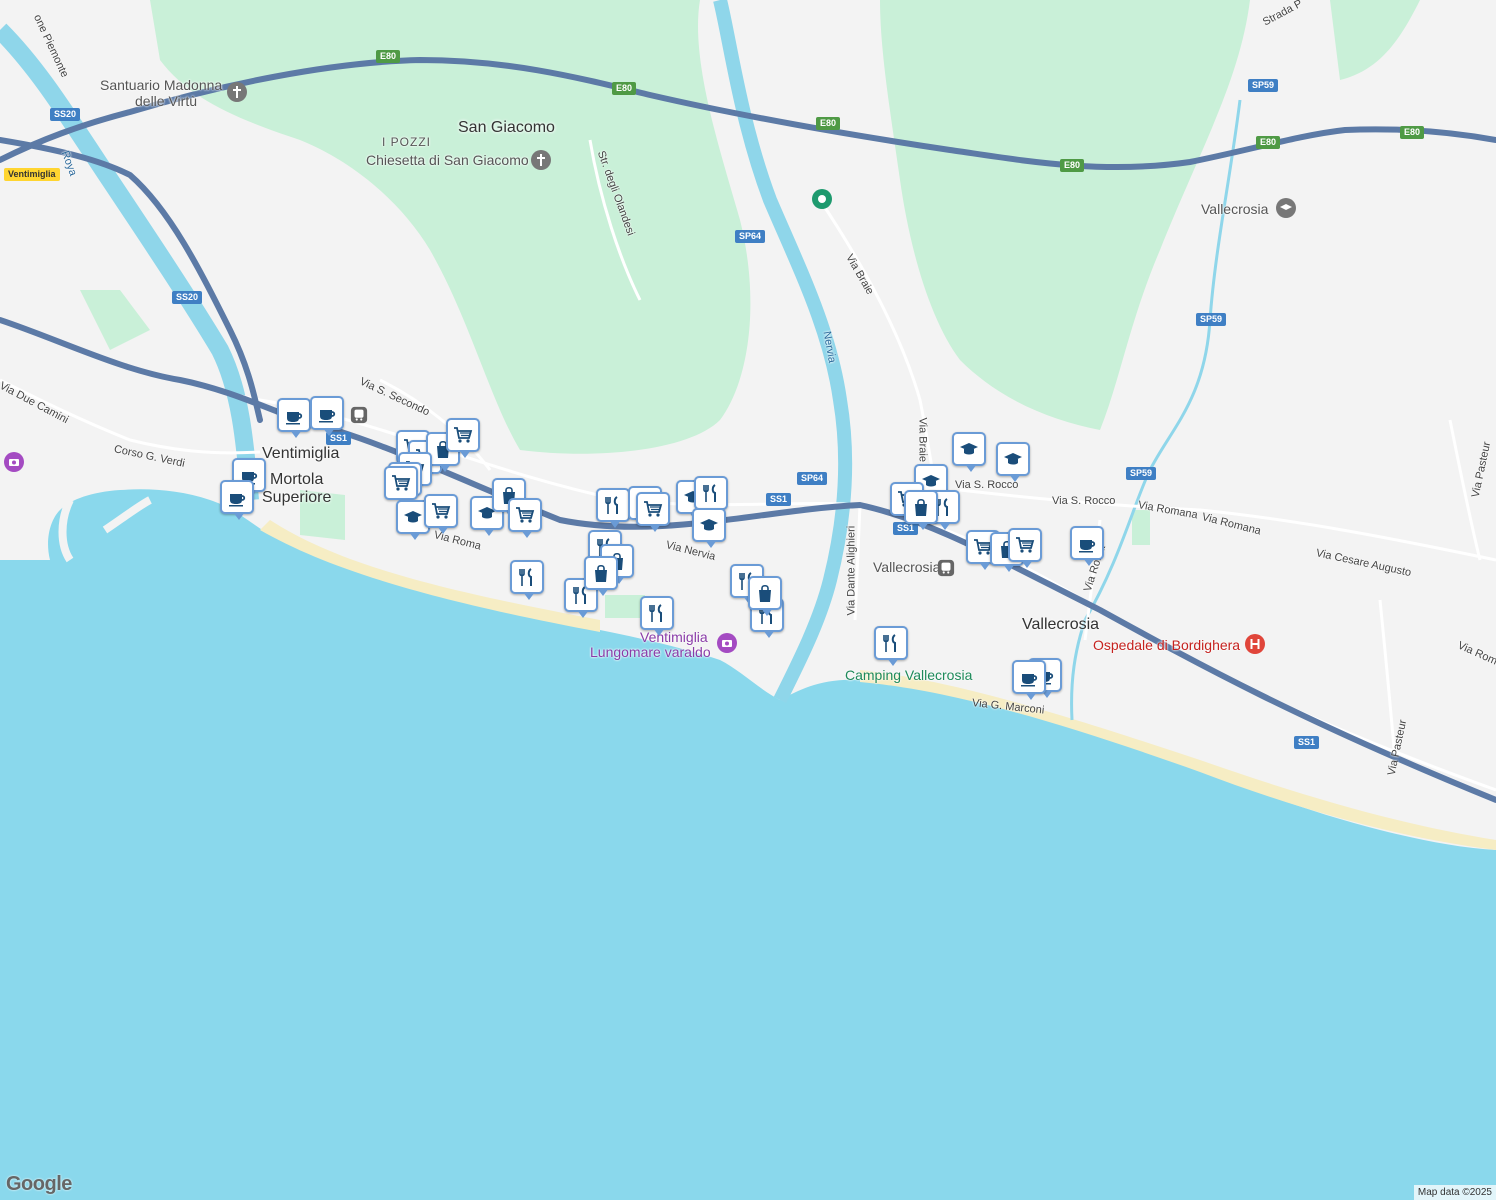 The height and width of the screenshot is (1200, 1496). What do you see at coordinates (406, 142) in the screenshot?
I see `area-label-i-pozzi: I POZZI` at bounding box center [406, 142].